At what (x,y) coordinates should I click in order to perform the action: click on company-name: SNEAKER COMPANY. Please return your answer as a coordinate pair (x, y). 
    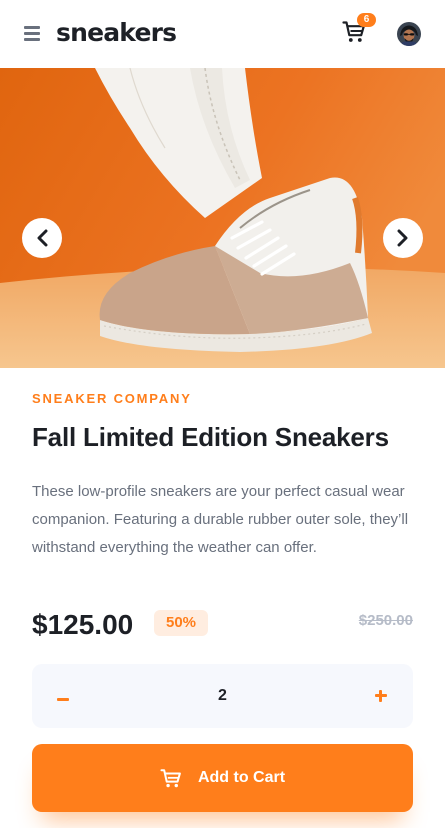
    Looking at the image, I should click on (112, 398).